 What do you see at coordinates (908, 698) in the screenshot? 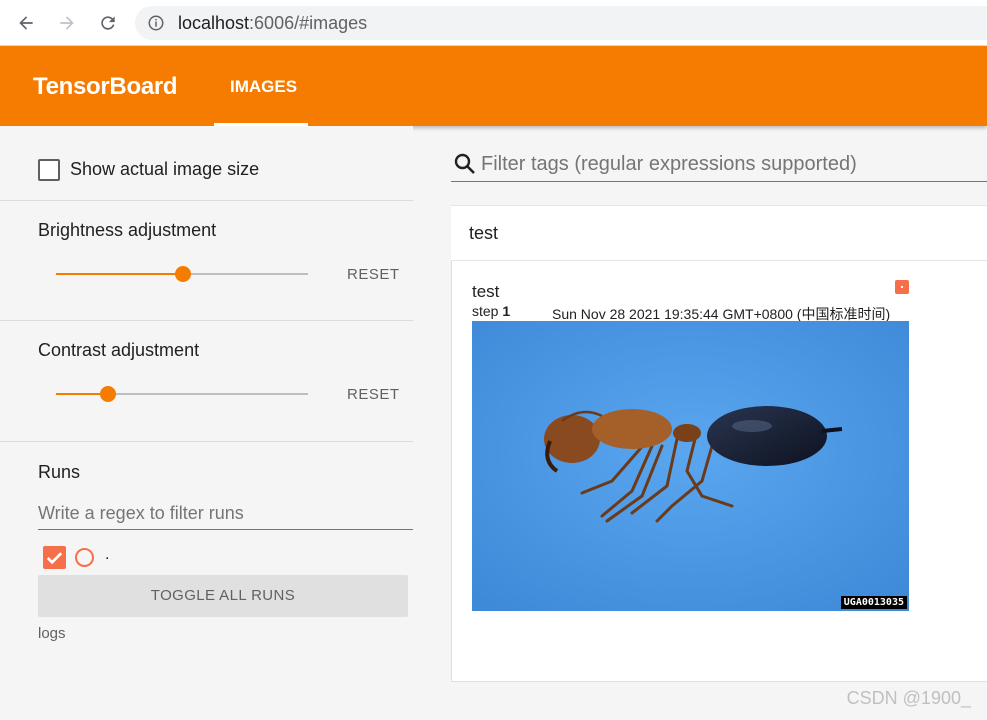
I see `page-watermark: CSDN @1900_` at bounding box center [908, 698].